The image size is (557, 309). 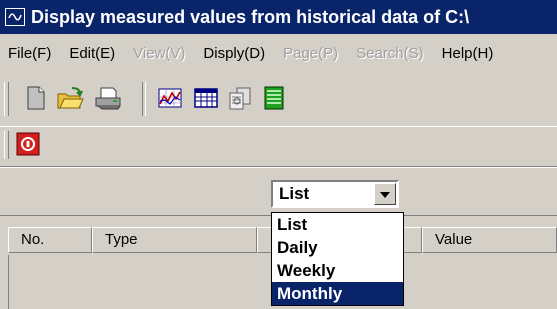 What do you see at coordinates (337, 270) in the screenshot?
I see `option-weekly: Weekly` at bounding box center [337, 270].